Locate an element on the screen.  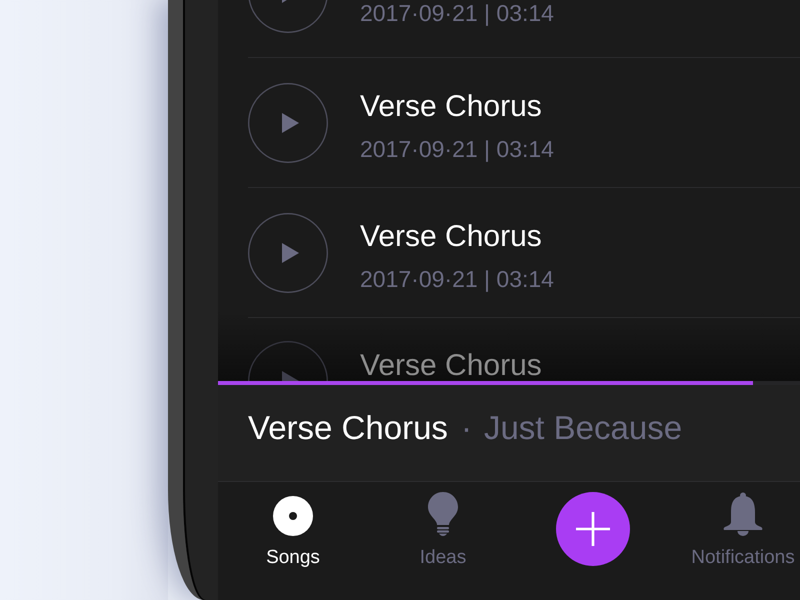
now-playing-bar: Verse Chorus · Just Because is located at coordinates (509, 433).